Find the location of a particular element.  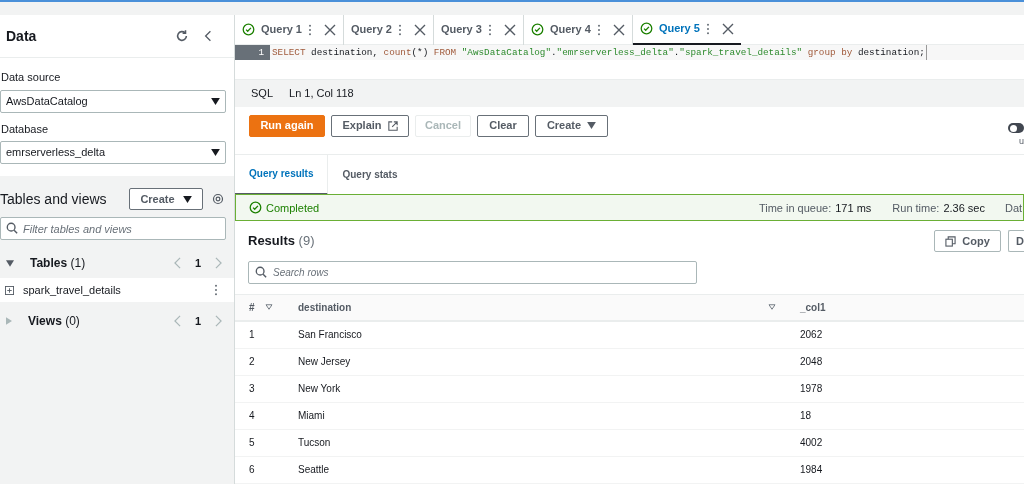

line-number: 1 is located at coordinates (252, 52).